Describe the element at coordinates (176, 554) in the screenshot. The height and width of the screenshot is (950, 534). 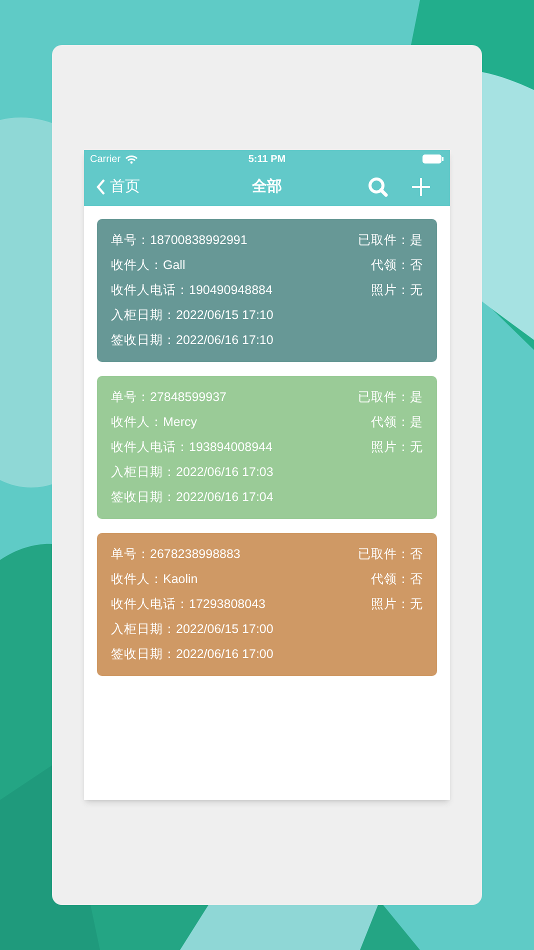
I see `parcel-detail: 单号：2678238998883` at that location.